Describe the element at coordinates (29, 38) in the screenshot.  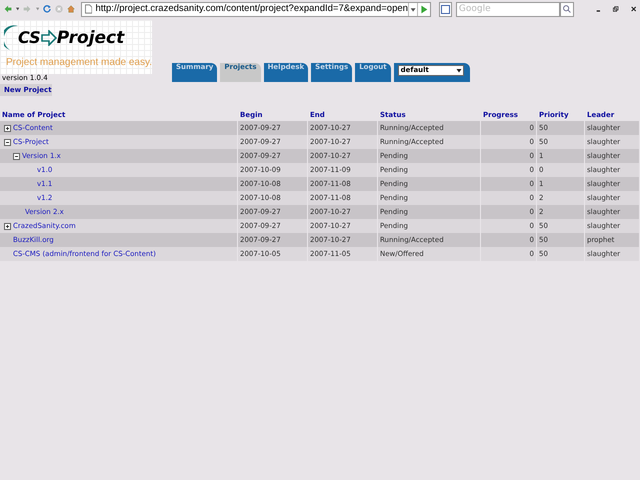
I see `logo-text: CS` at that location.